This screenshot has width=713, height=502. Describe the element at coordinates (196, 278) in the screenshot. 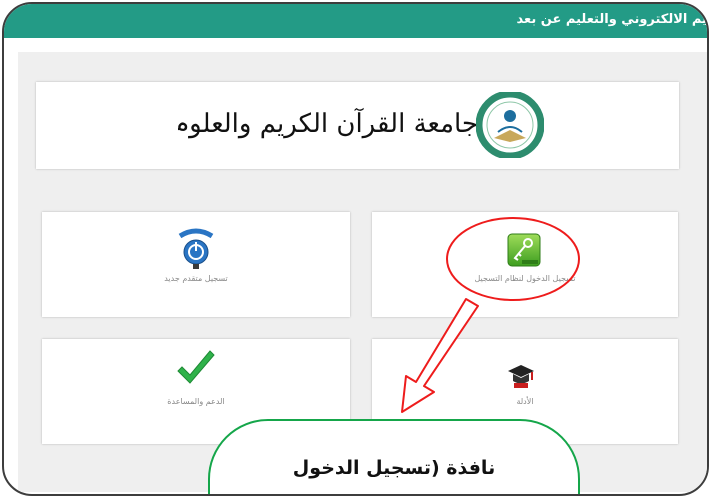

I see `register-tile-label: تسجيل متقدم جديد` at that location.